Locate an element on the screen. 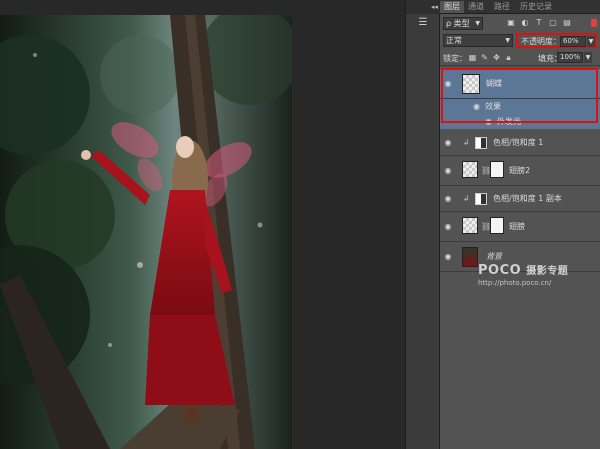  panel-tab-bar: 图层 通道 路径 历史记录 is located at coordinates (520, 7).